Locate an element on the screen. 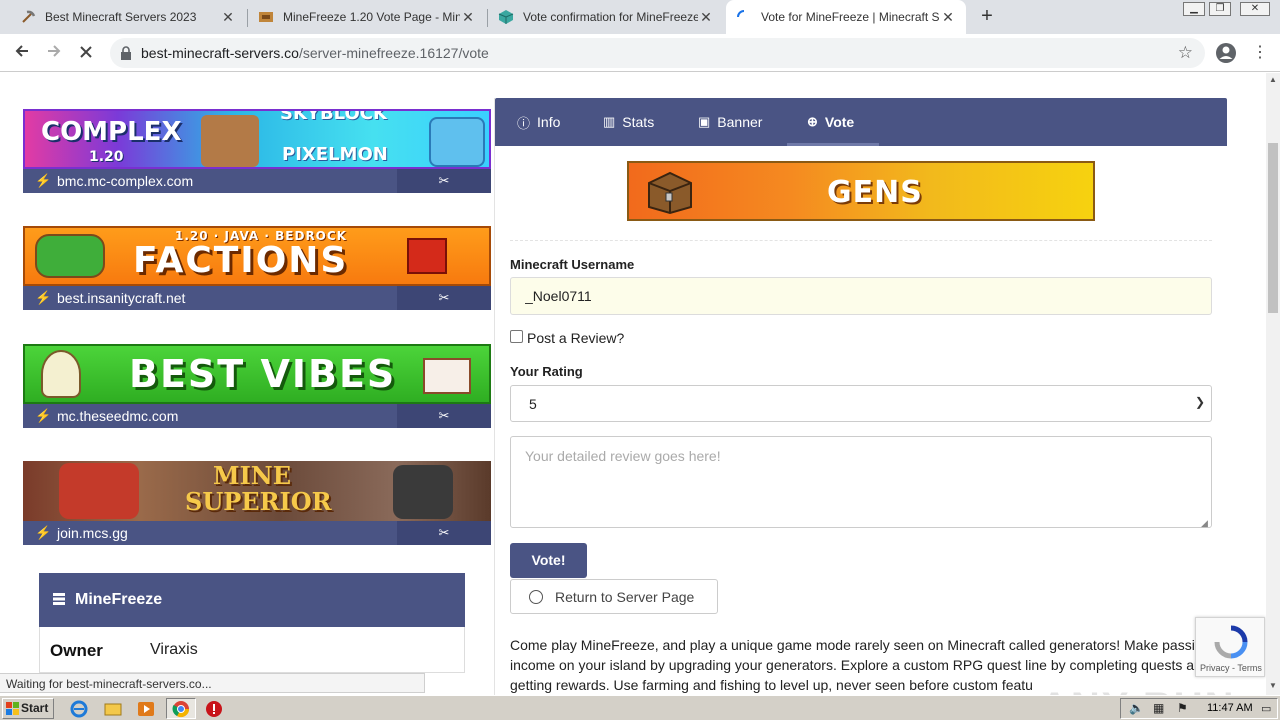  browser-tab: MineFreeze 1.20 Vote Page - Minecra ✕ is located at coordinates (367, 17).